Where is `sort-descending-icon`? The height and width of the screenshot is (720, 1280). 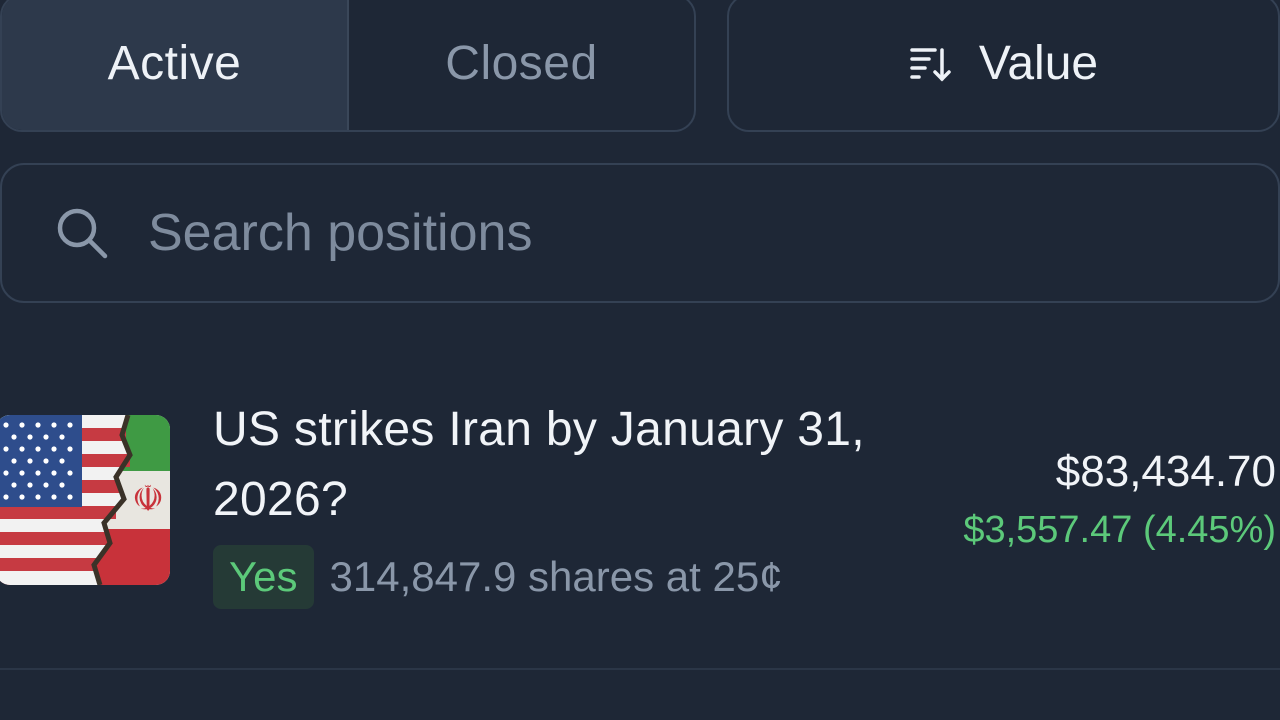
sort-descending-icon is located at coordinates (931, 63).